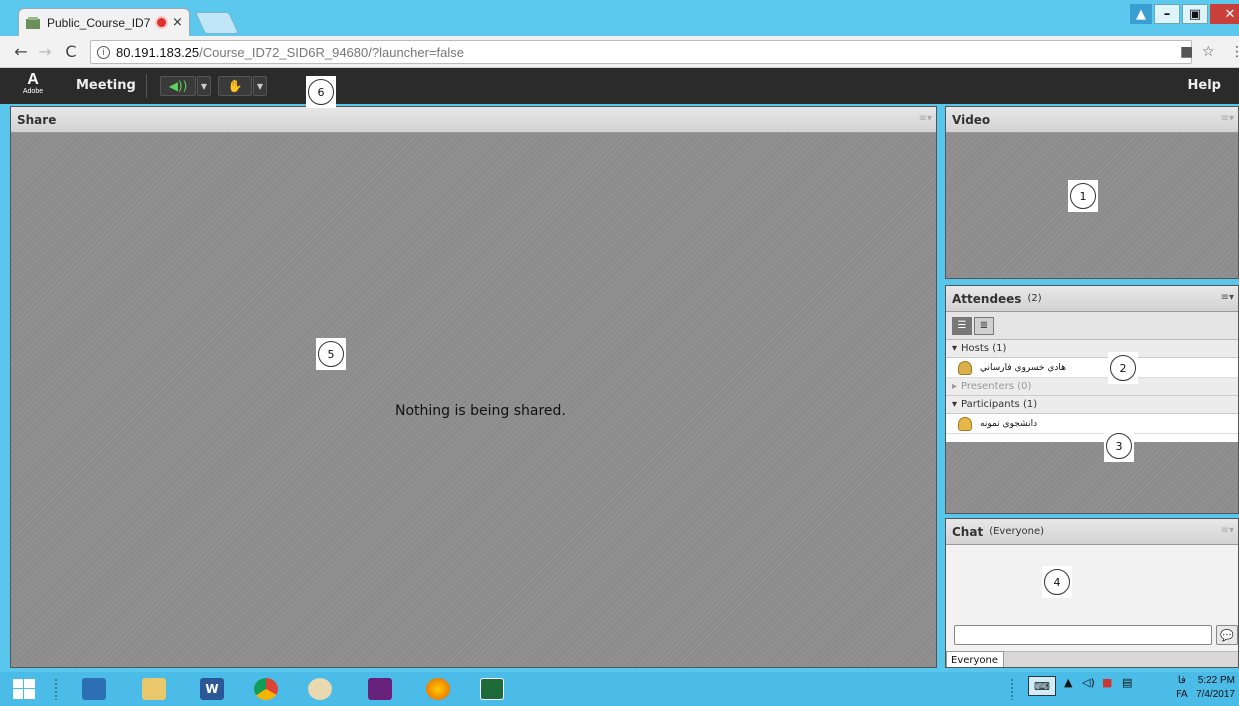  Describe the element at coordinates (965, 423) in the screenshot. I see `participant-user-icon` at that location.